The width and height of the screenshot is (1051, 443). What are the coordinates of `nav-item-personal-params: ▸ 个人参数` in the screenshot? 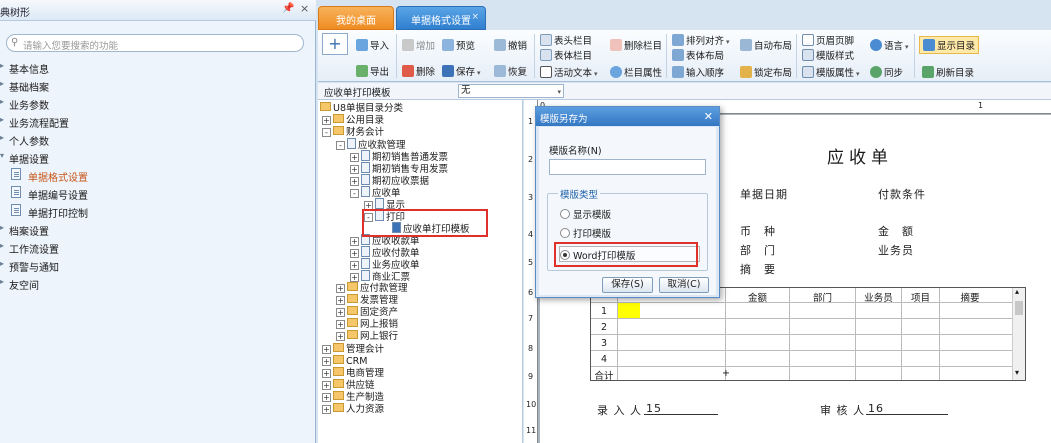 It's located at (158, 139).